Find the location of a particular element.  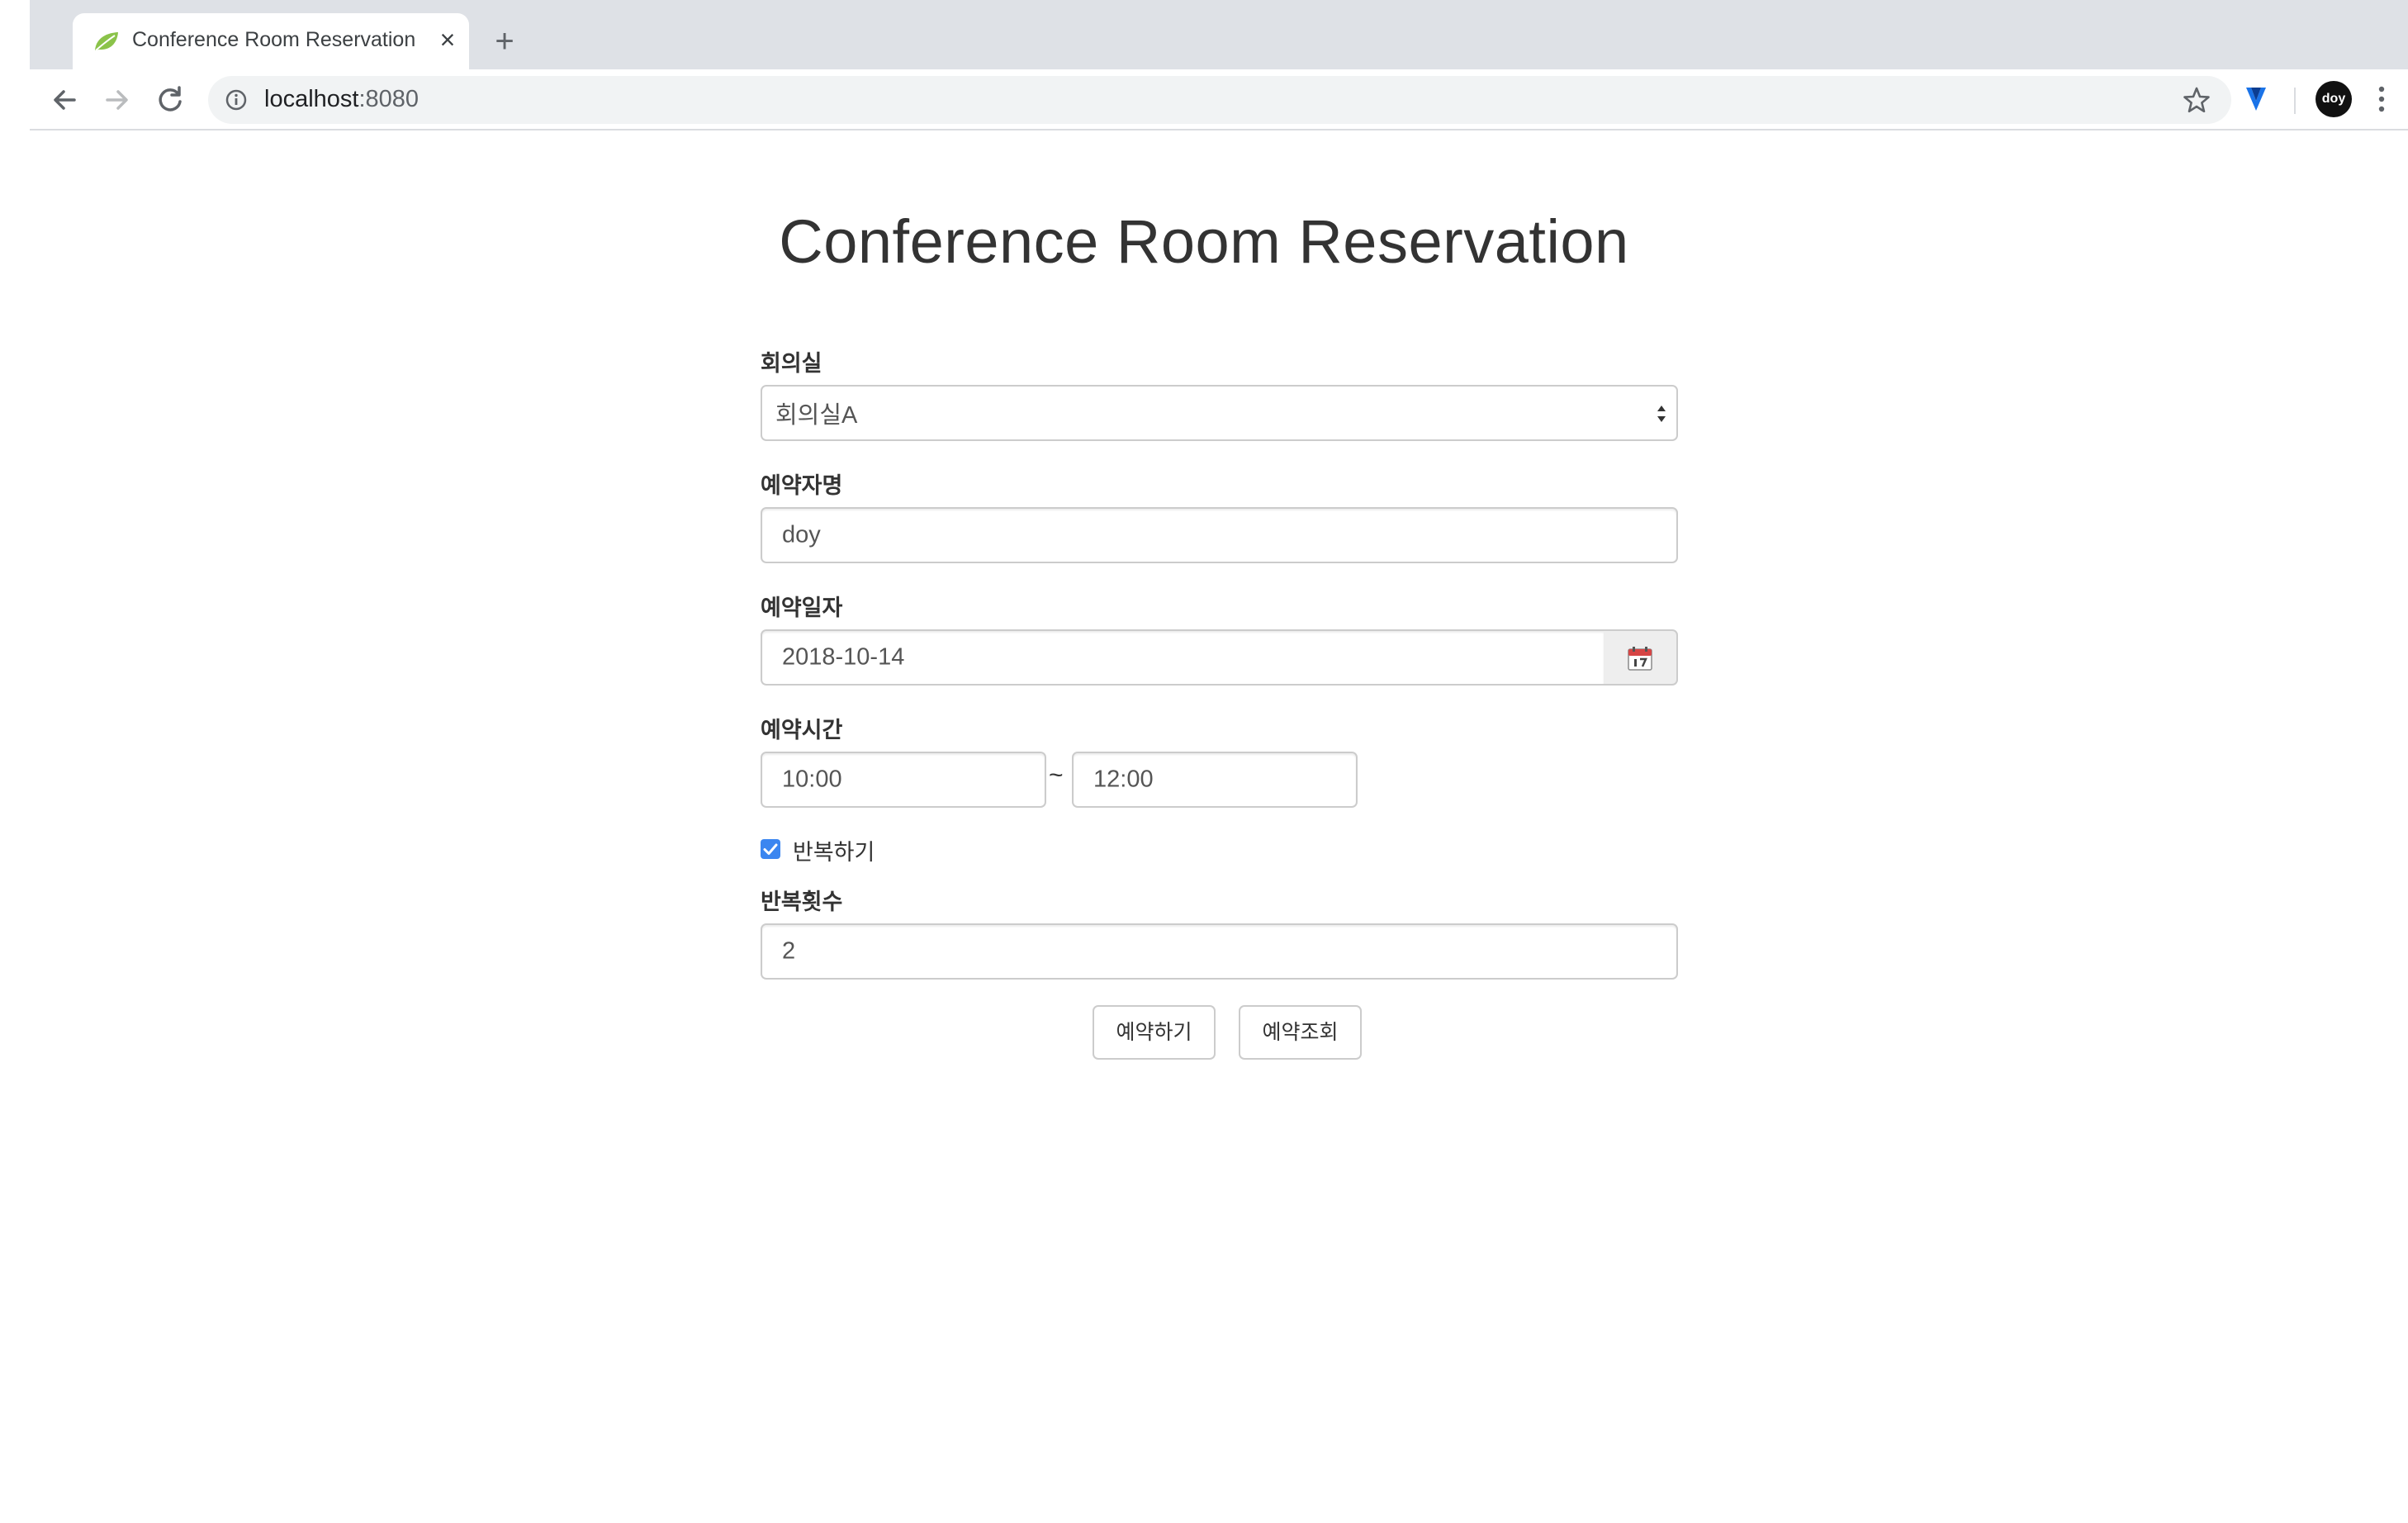

back-arrow-icon is located at coordinates (65, 100).